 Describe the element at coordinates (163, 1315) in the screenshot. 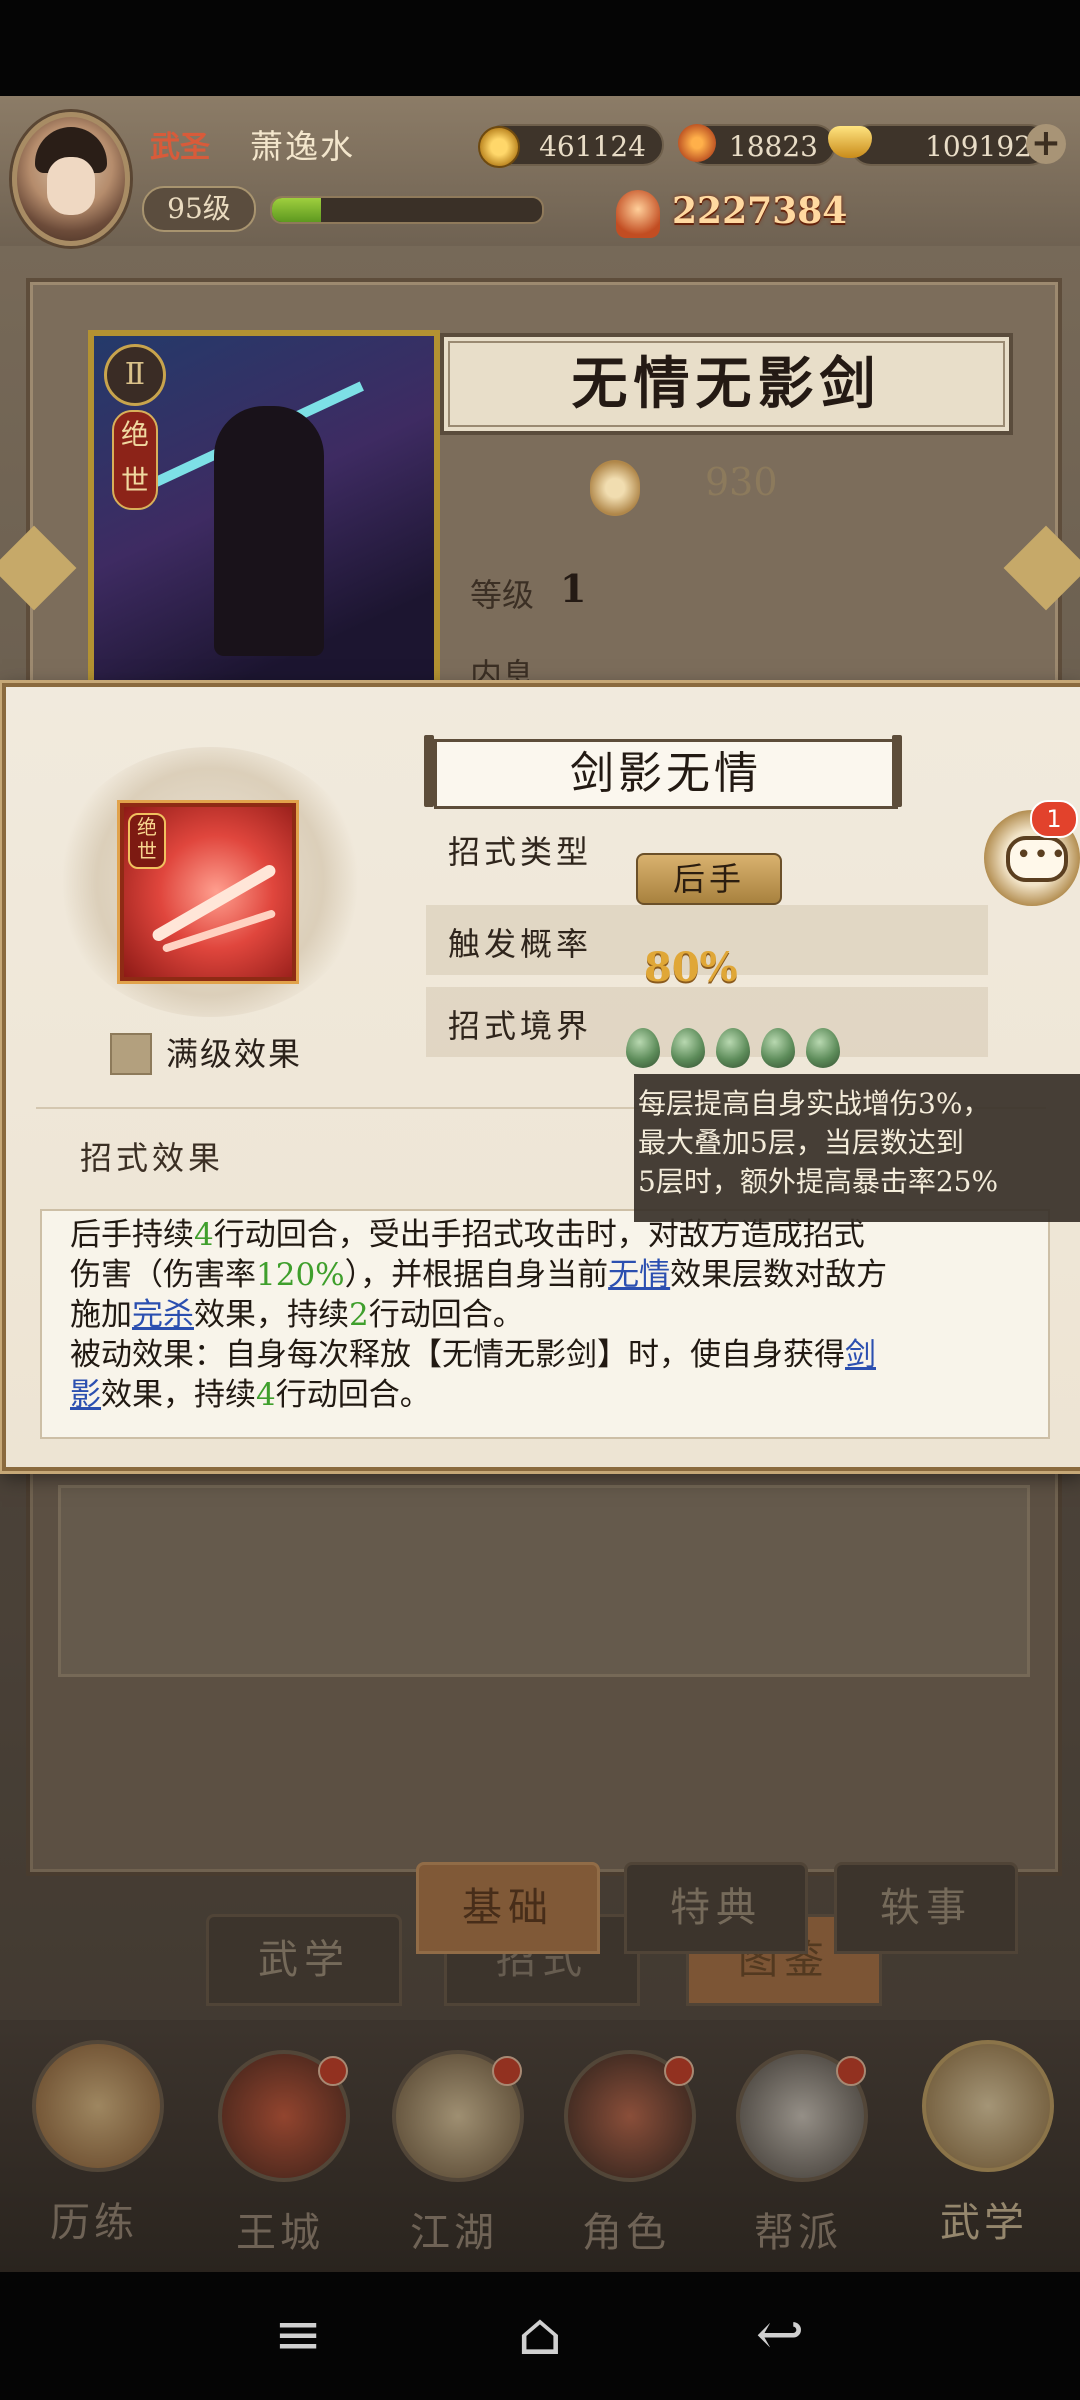

I see `keyword-link-wansha: 完杀` at that location.